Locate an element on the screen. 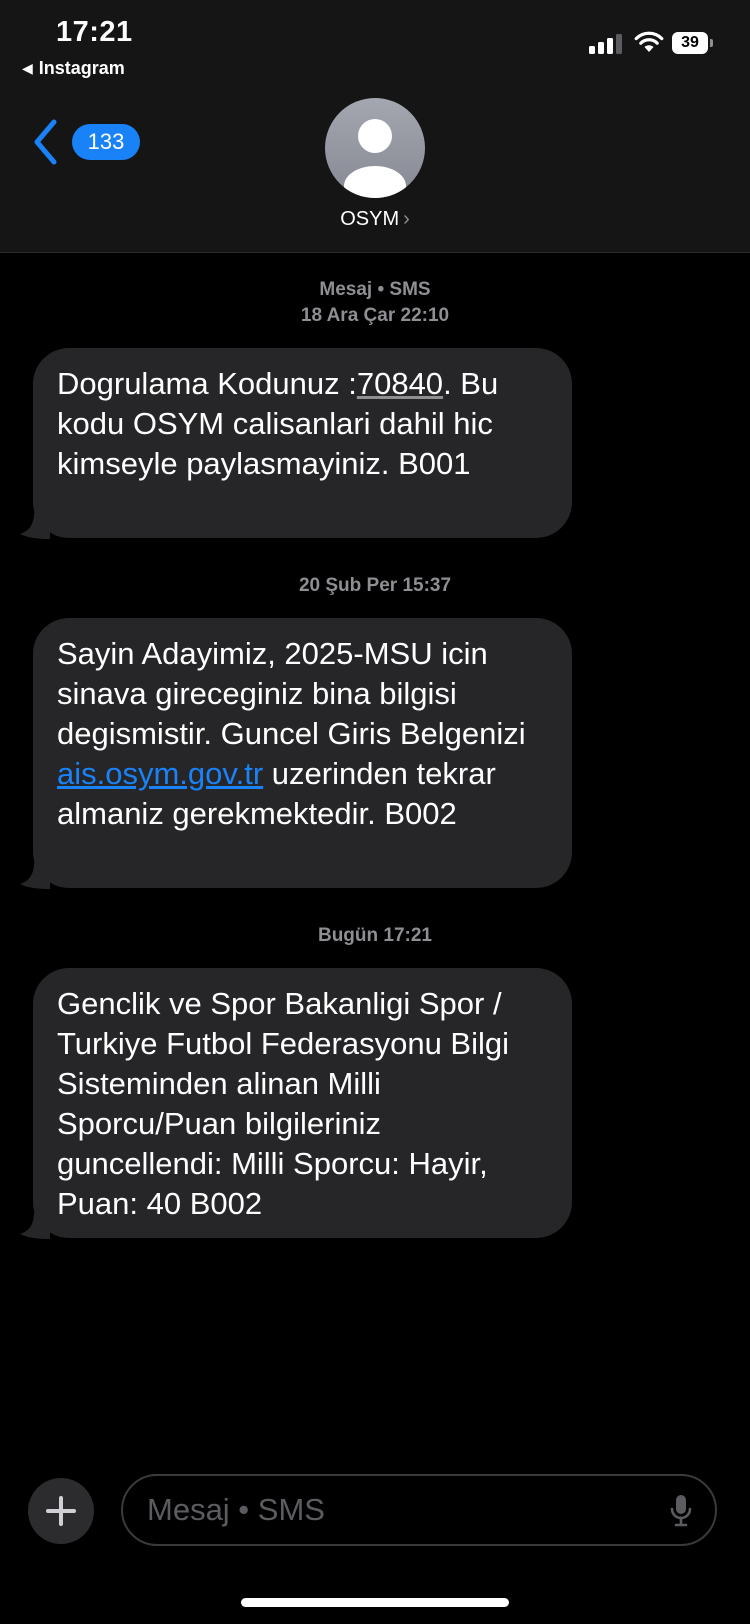 The width and height of the screenshot is (750, 1624). message-link: ais.osym.gov.tr is located at coordinates (160, 773).